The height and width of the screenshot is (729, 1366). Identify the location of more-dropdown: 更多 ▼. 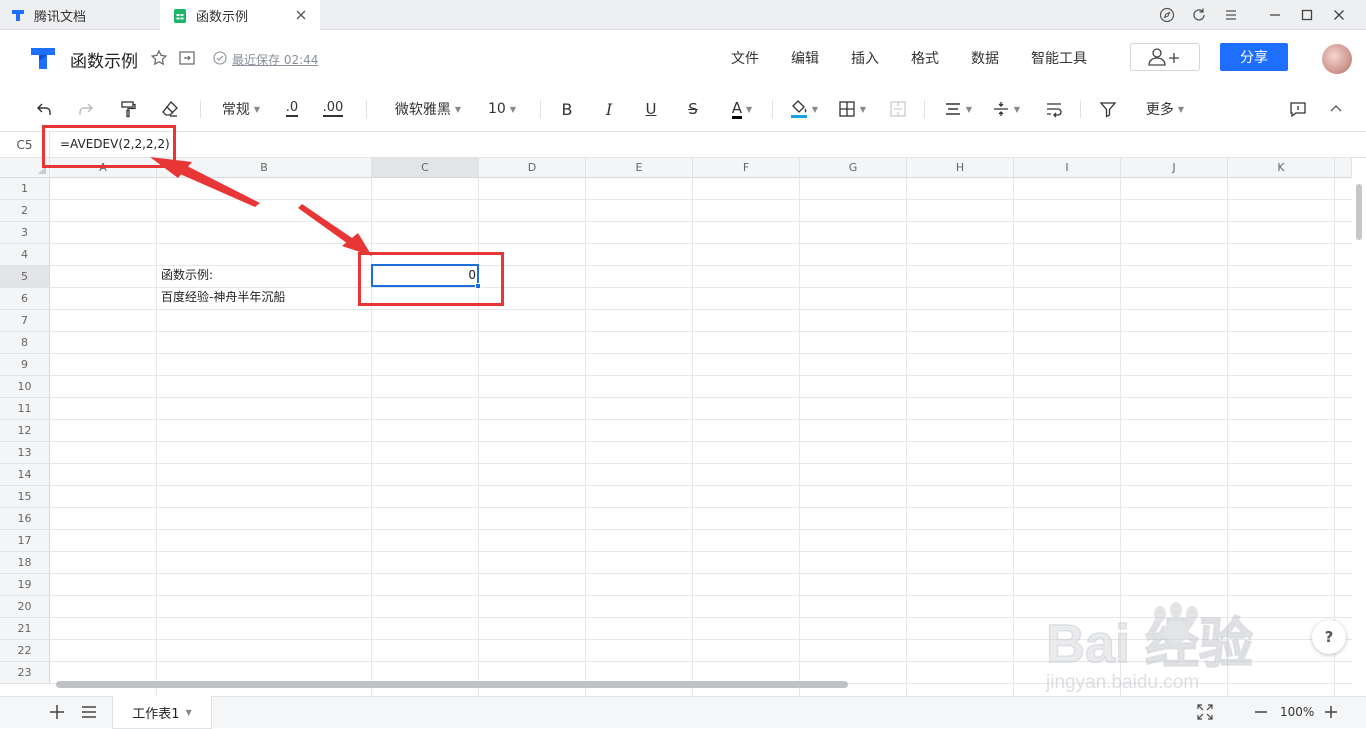
(1165, 109).